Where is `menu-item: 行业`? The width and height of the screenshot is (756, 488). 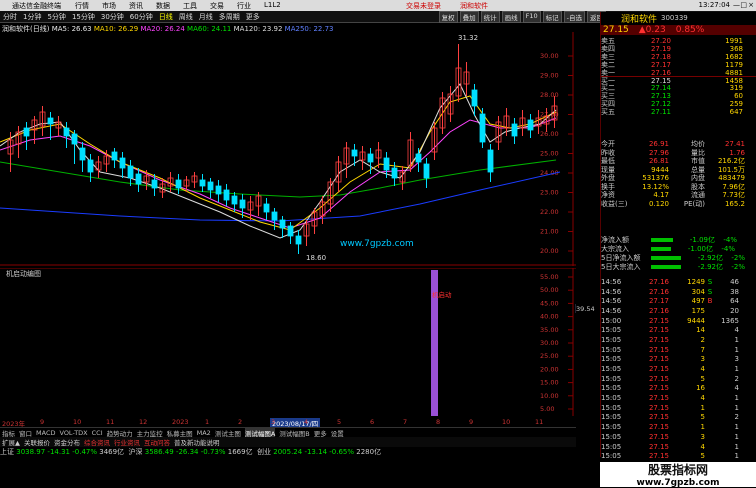
menu-item: 行业 is located at coordinates (244, 6).